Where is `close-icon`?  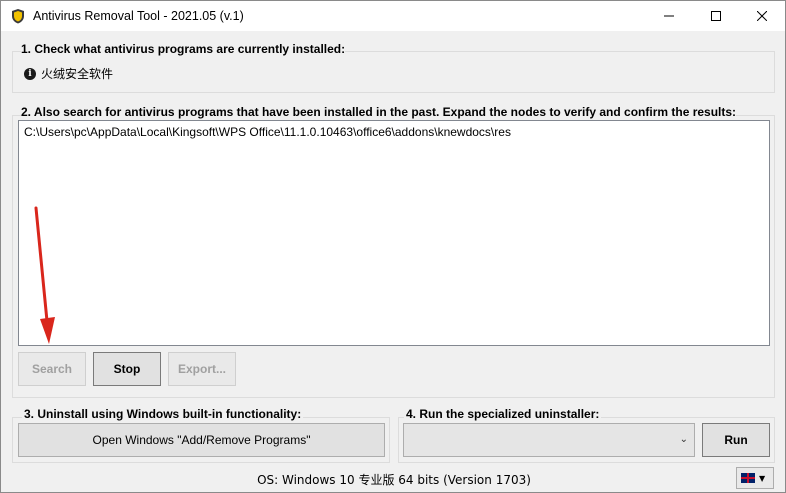 close-icon is located at coordinates (762, 16).